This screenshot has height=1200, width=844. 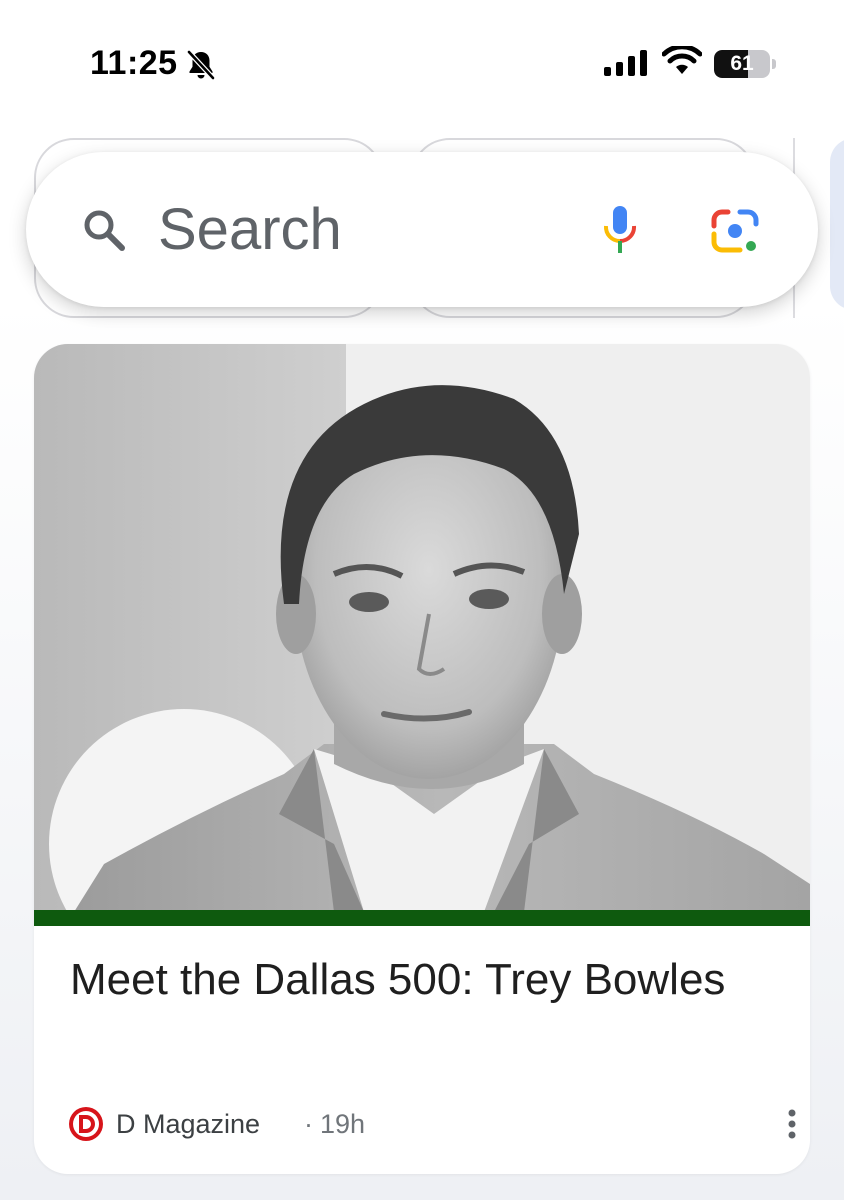 I want to click on mic-icon, so click(x=620, y=230).